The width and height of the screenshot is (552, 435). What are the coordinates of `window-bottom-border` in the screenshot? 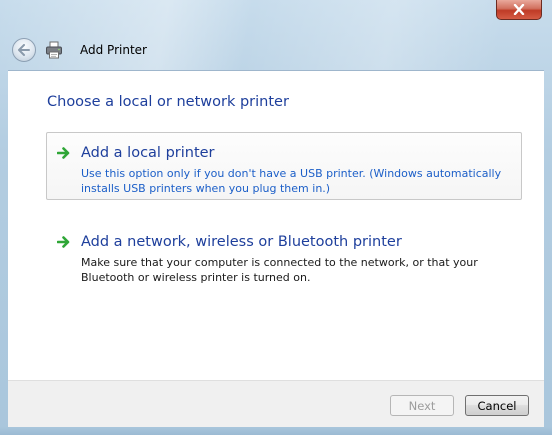 It's located at (276, 431).